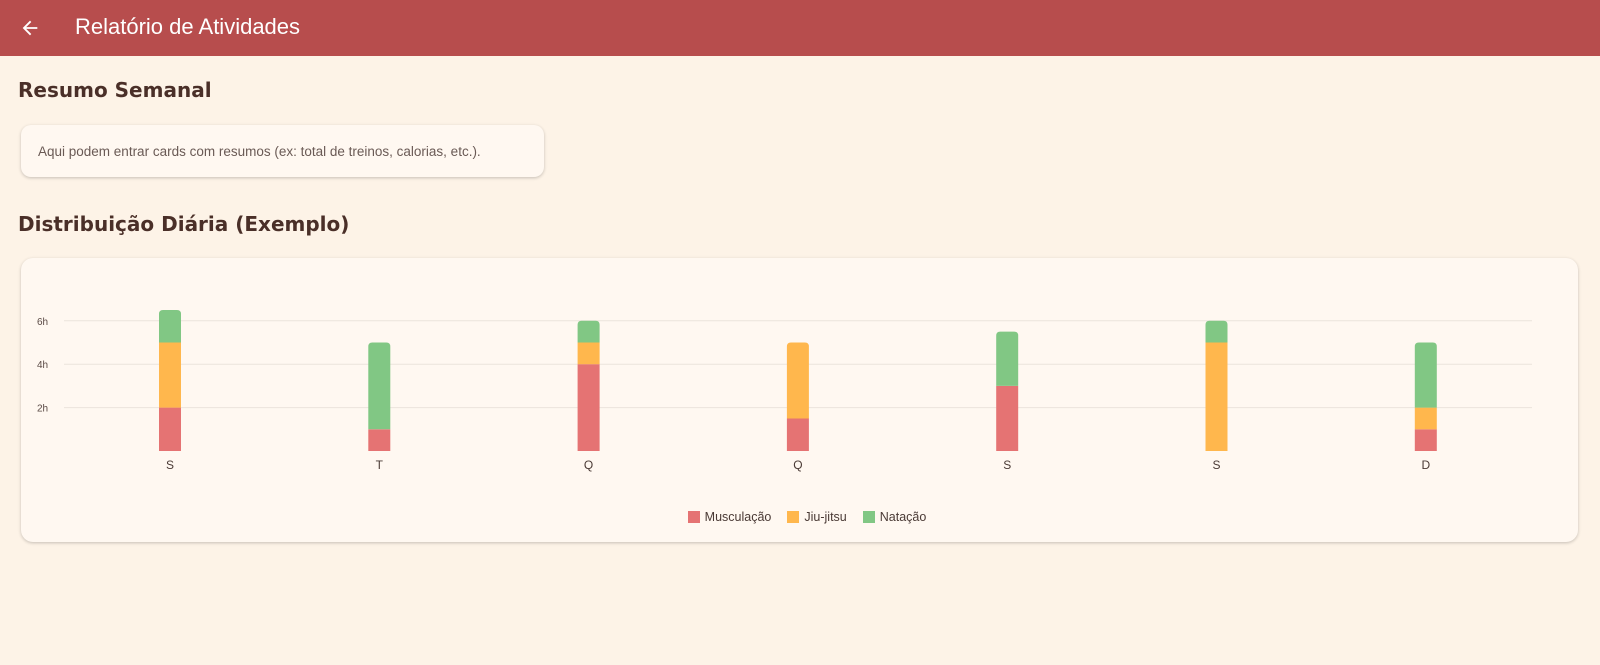 The height and width of the screenshot is (665, 1600). I want to click on legend-label: Musculação, so click(738, 517).